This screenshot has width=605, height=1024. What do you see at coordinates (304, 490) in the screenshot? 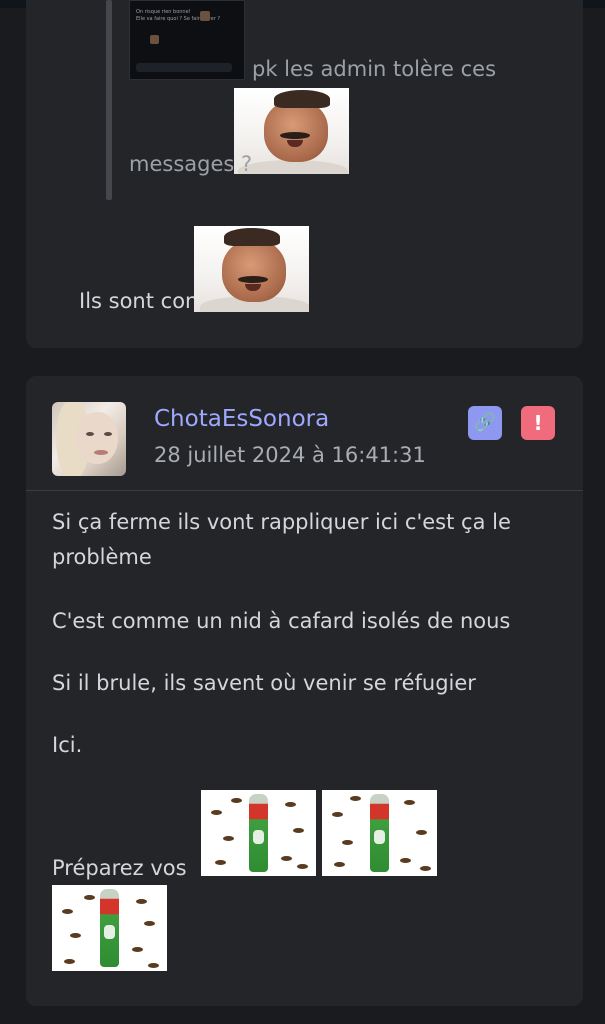
I see `divider` at bounding box center [304, 490].